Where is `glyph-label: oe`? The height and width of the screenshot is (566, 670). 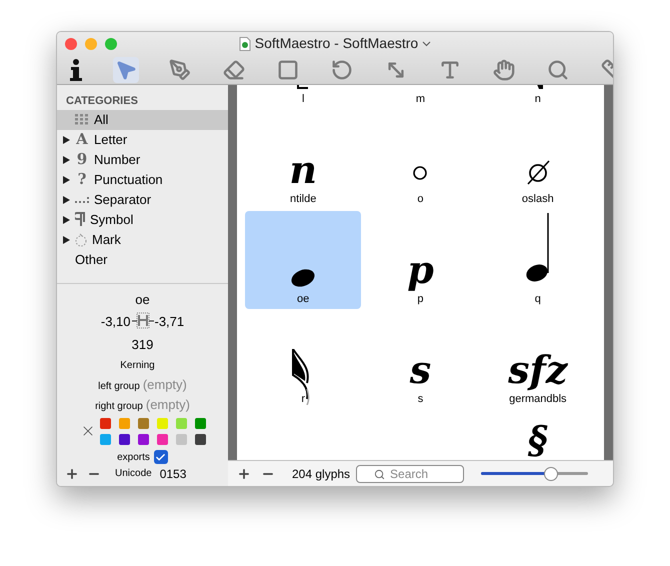
glyph-label: oe is located at coordinates (303, 299).